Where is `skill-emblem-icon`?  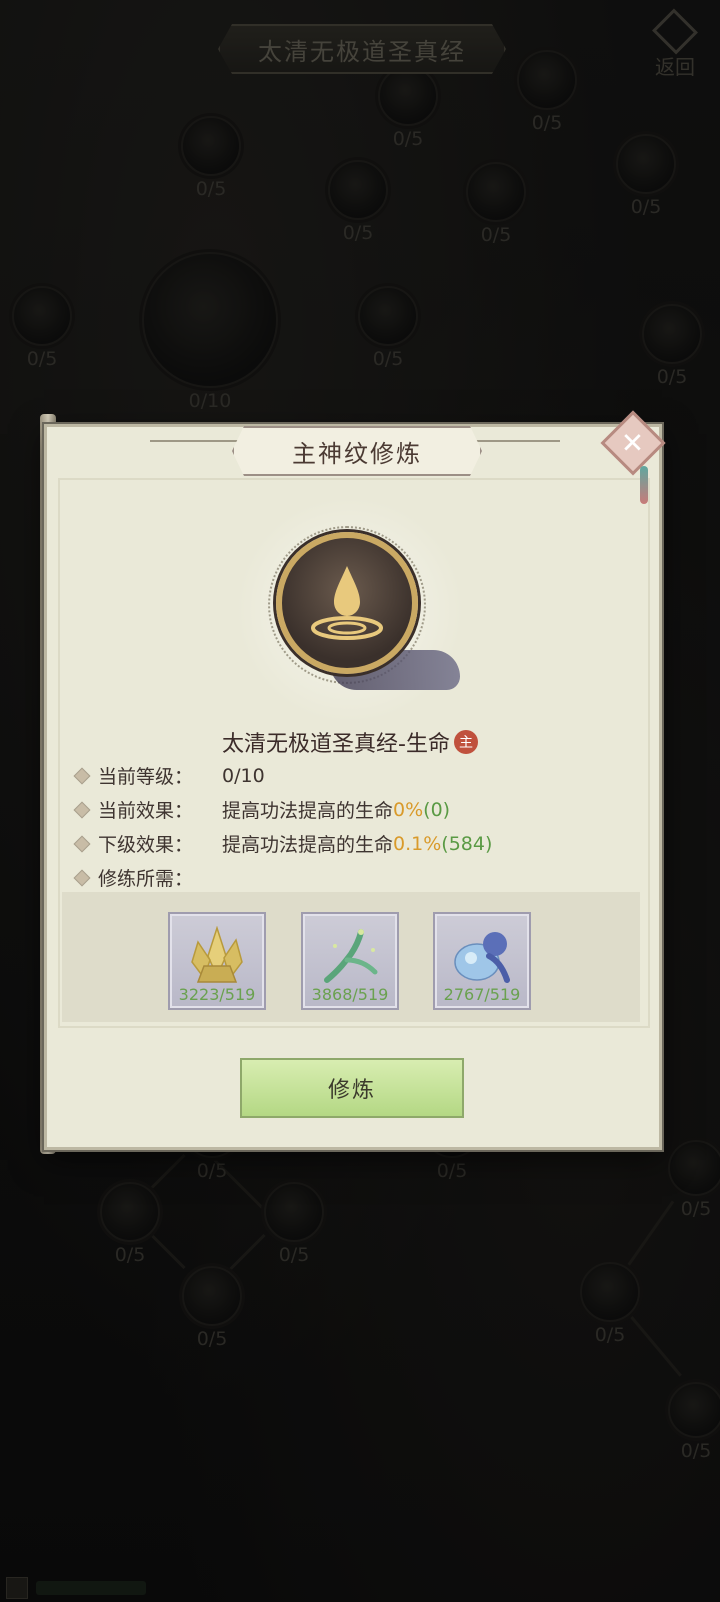 skill-emblem-icon is located at coordinates (347, 603).